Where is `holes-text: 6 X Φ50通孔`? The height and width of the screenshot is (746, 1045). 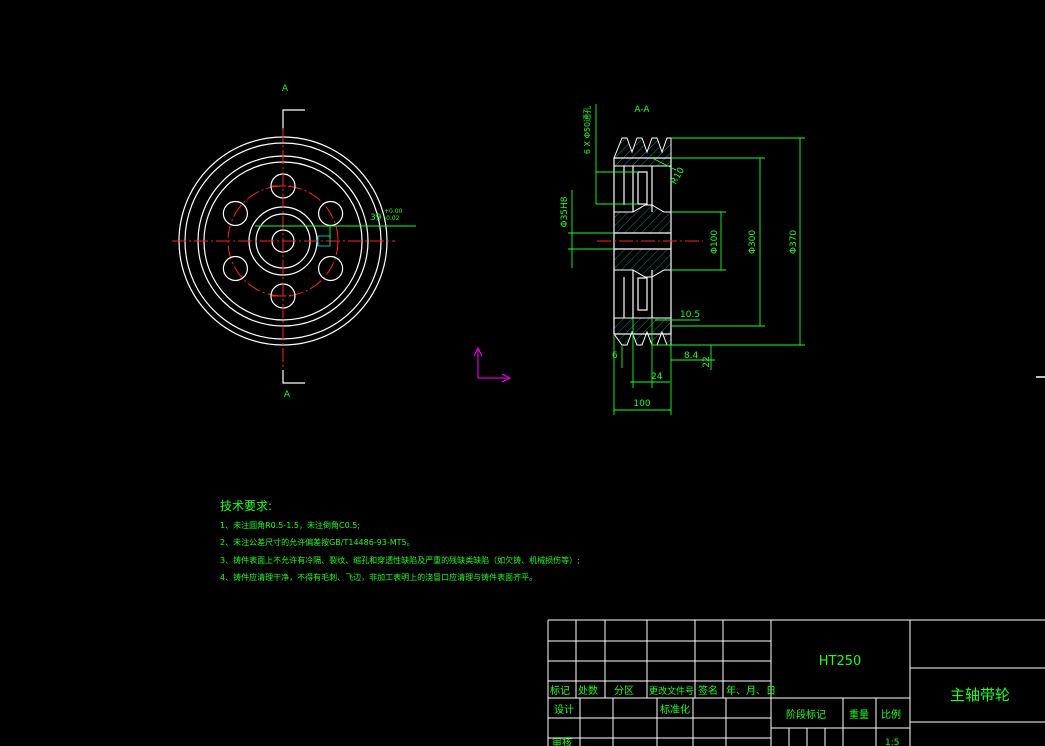 holes-text: 6 X Φ50通孔 is located at coordinates (587, 130).